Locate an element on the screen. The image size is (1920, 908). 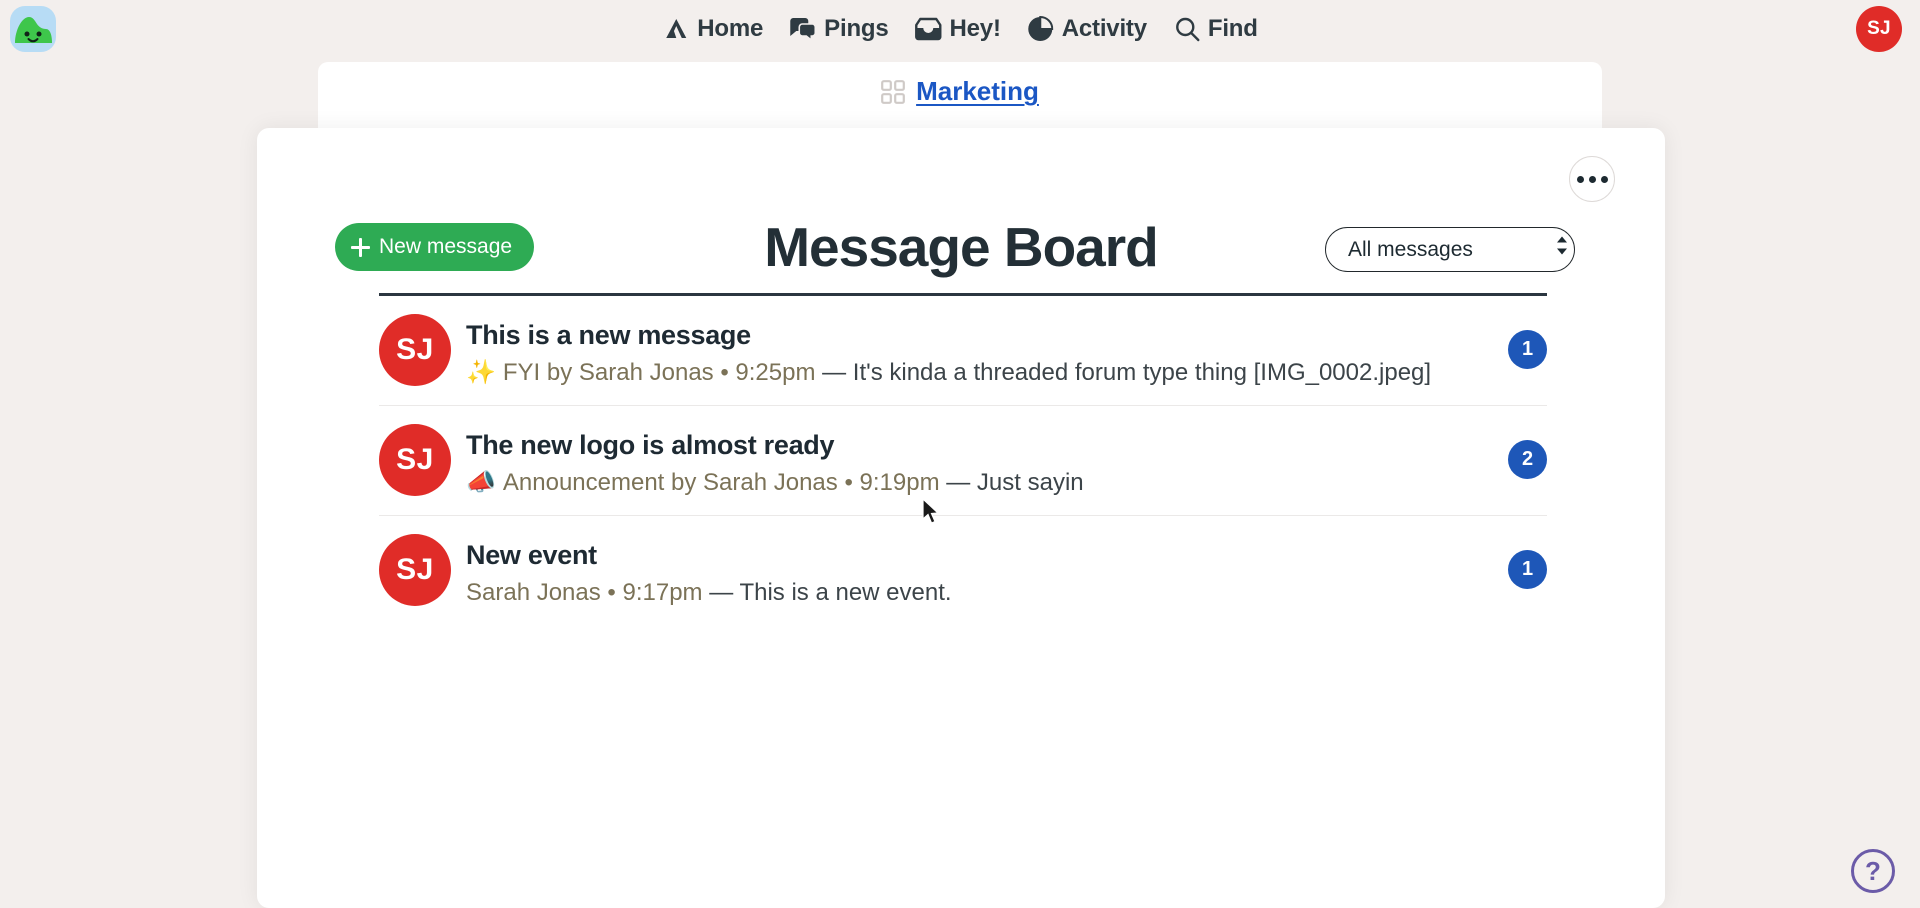
nav-label-find: Find is located at coordinates (1232, 28).